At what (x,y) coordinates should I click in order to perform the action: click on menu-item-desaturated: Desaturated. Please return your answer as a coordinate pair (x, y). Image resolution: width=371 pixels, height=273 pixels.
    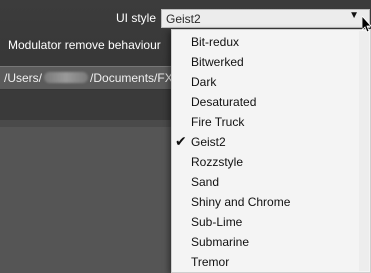
    Looking at the image, I should click on (271, 102).